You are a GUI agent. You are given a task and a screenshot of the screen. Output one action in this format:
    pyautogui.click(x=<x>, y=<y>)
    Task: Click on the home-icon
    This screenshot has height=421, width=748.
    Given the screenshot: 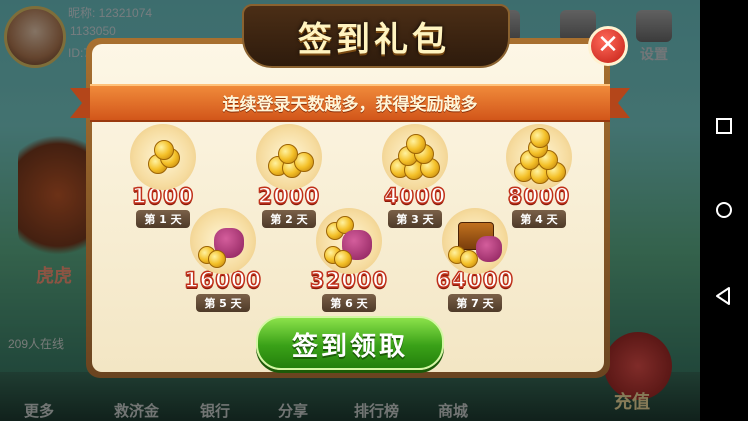 What is the action you would take?
    pyautogui.click(x=724, y=210)
    